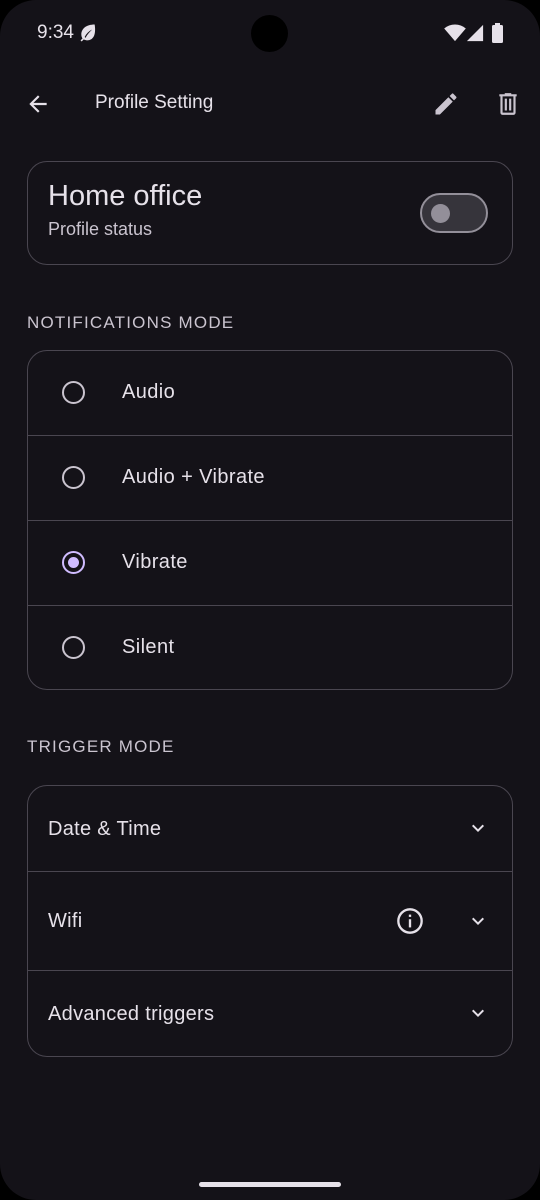 This screenshot has width=540, height=1200. I want to click on signal-icon, so click(475, 33).